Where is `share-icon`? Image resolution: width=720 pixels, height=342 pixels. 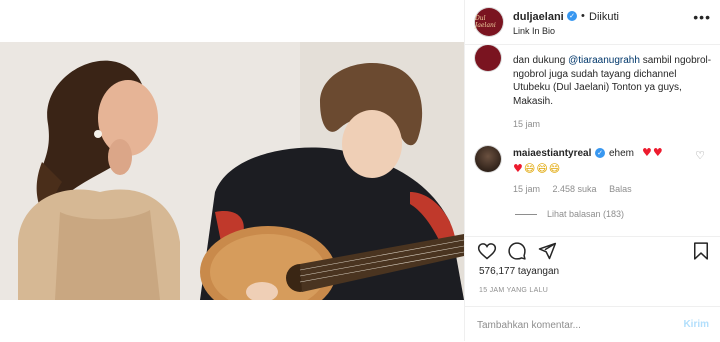
share-icon is located at coordinates (547, 251).